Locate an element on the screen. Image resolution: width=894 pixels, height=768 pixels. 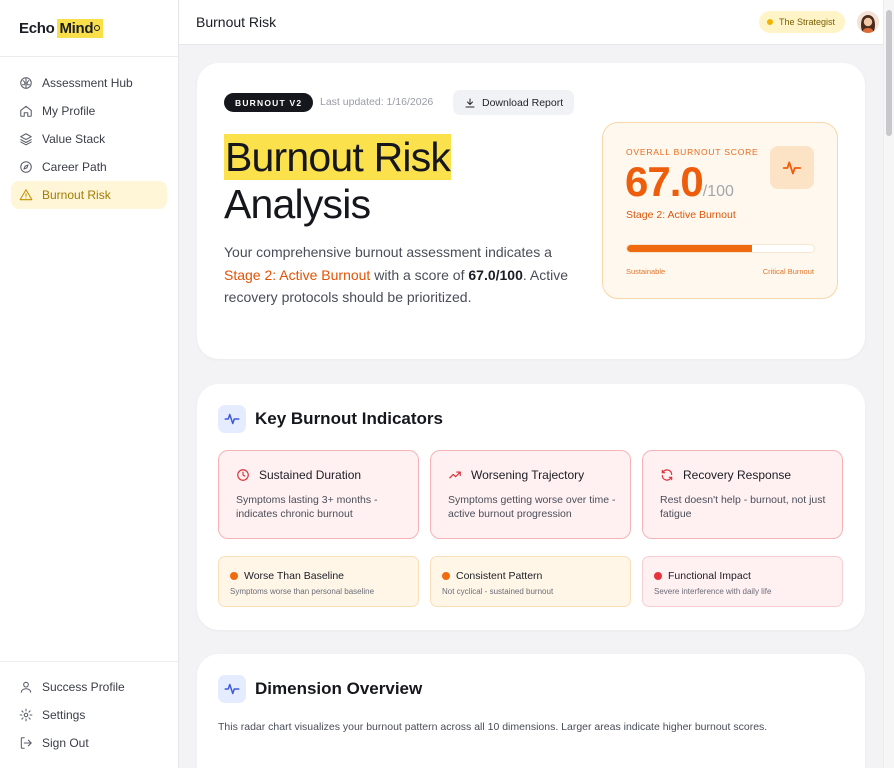
clock-icon is located at coordinates (243, 475).